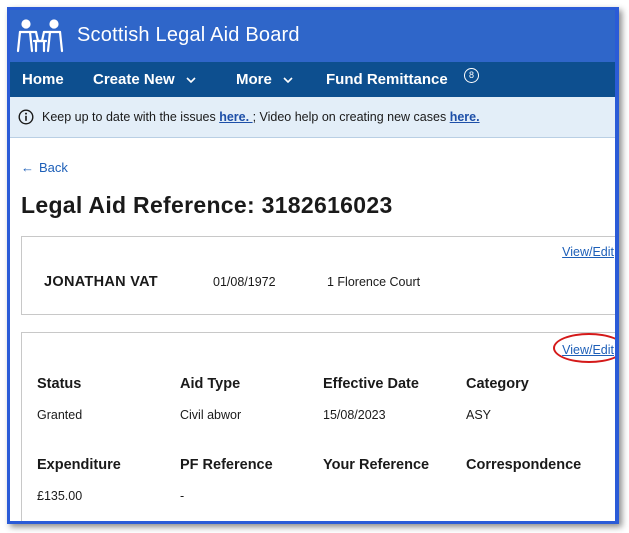 This screenshot has height=533, width=629. What do you see at coordinates (471, 75) in the screenshot?
I see `notification-badge: 8` at bounding box center [471, 75].